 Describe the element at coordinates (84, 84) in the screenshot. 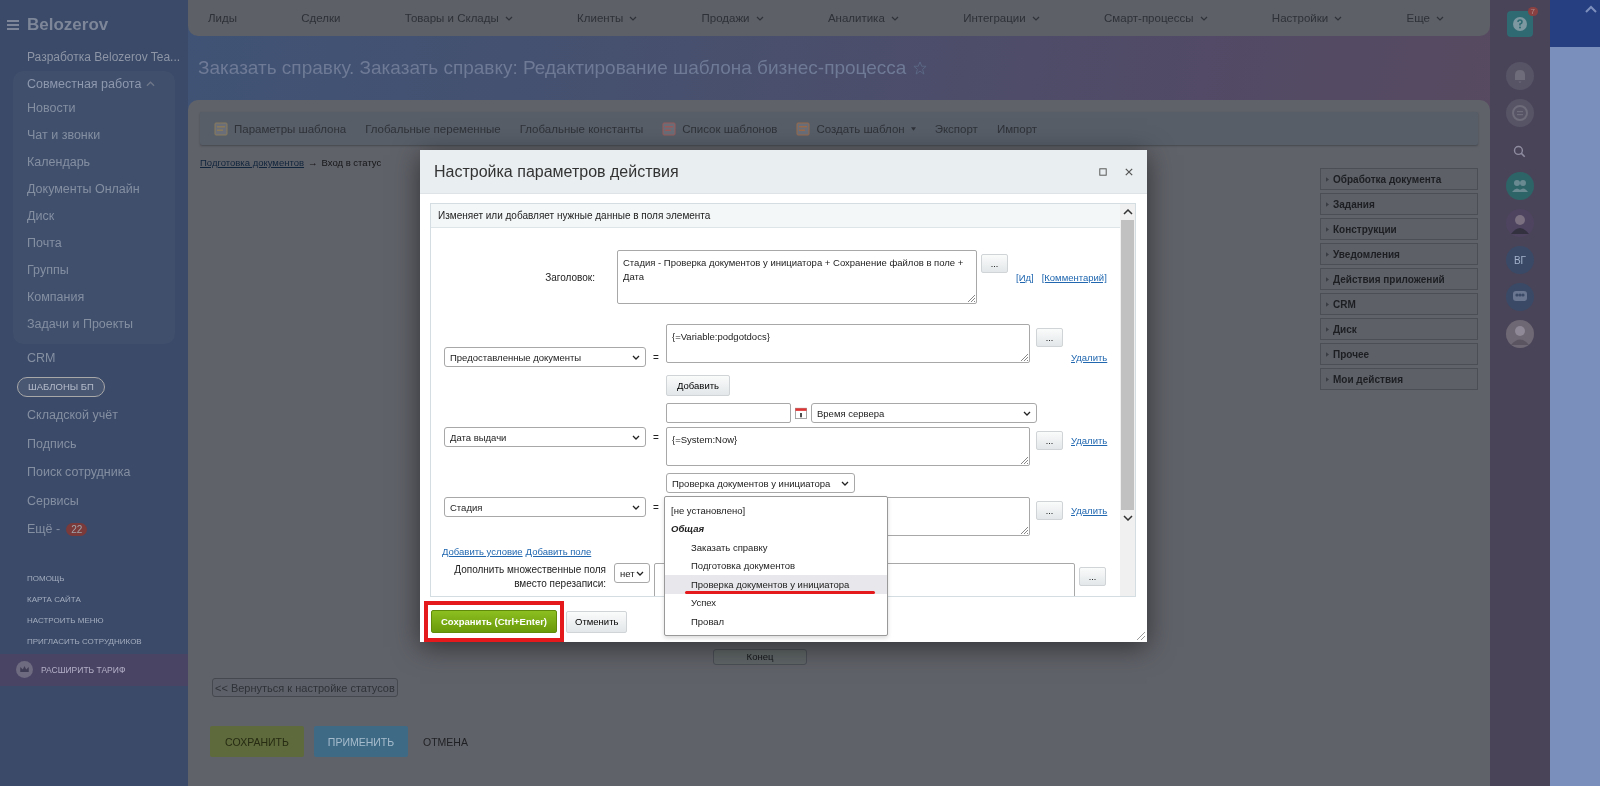

I see `group-header: Совместная работа` at that location.